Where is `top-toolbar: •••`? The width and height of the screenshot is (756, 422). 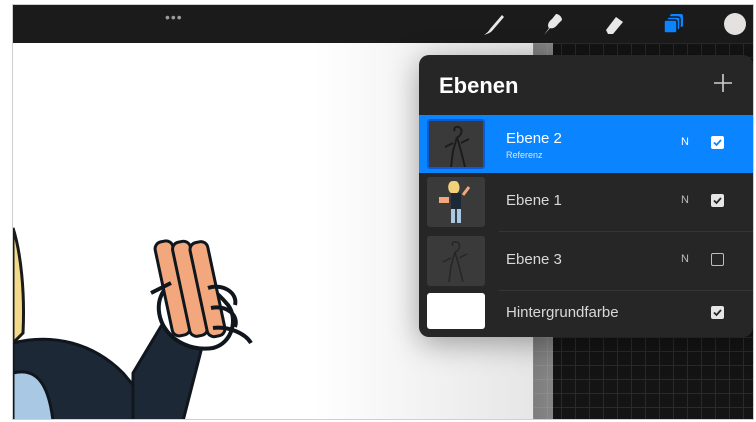
top-toolbar: ••• is located at coordinates (383, 24).